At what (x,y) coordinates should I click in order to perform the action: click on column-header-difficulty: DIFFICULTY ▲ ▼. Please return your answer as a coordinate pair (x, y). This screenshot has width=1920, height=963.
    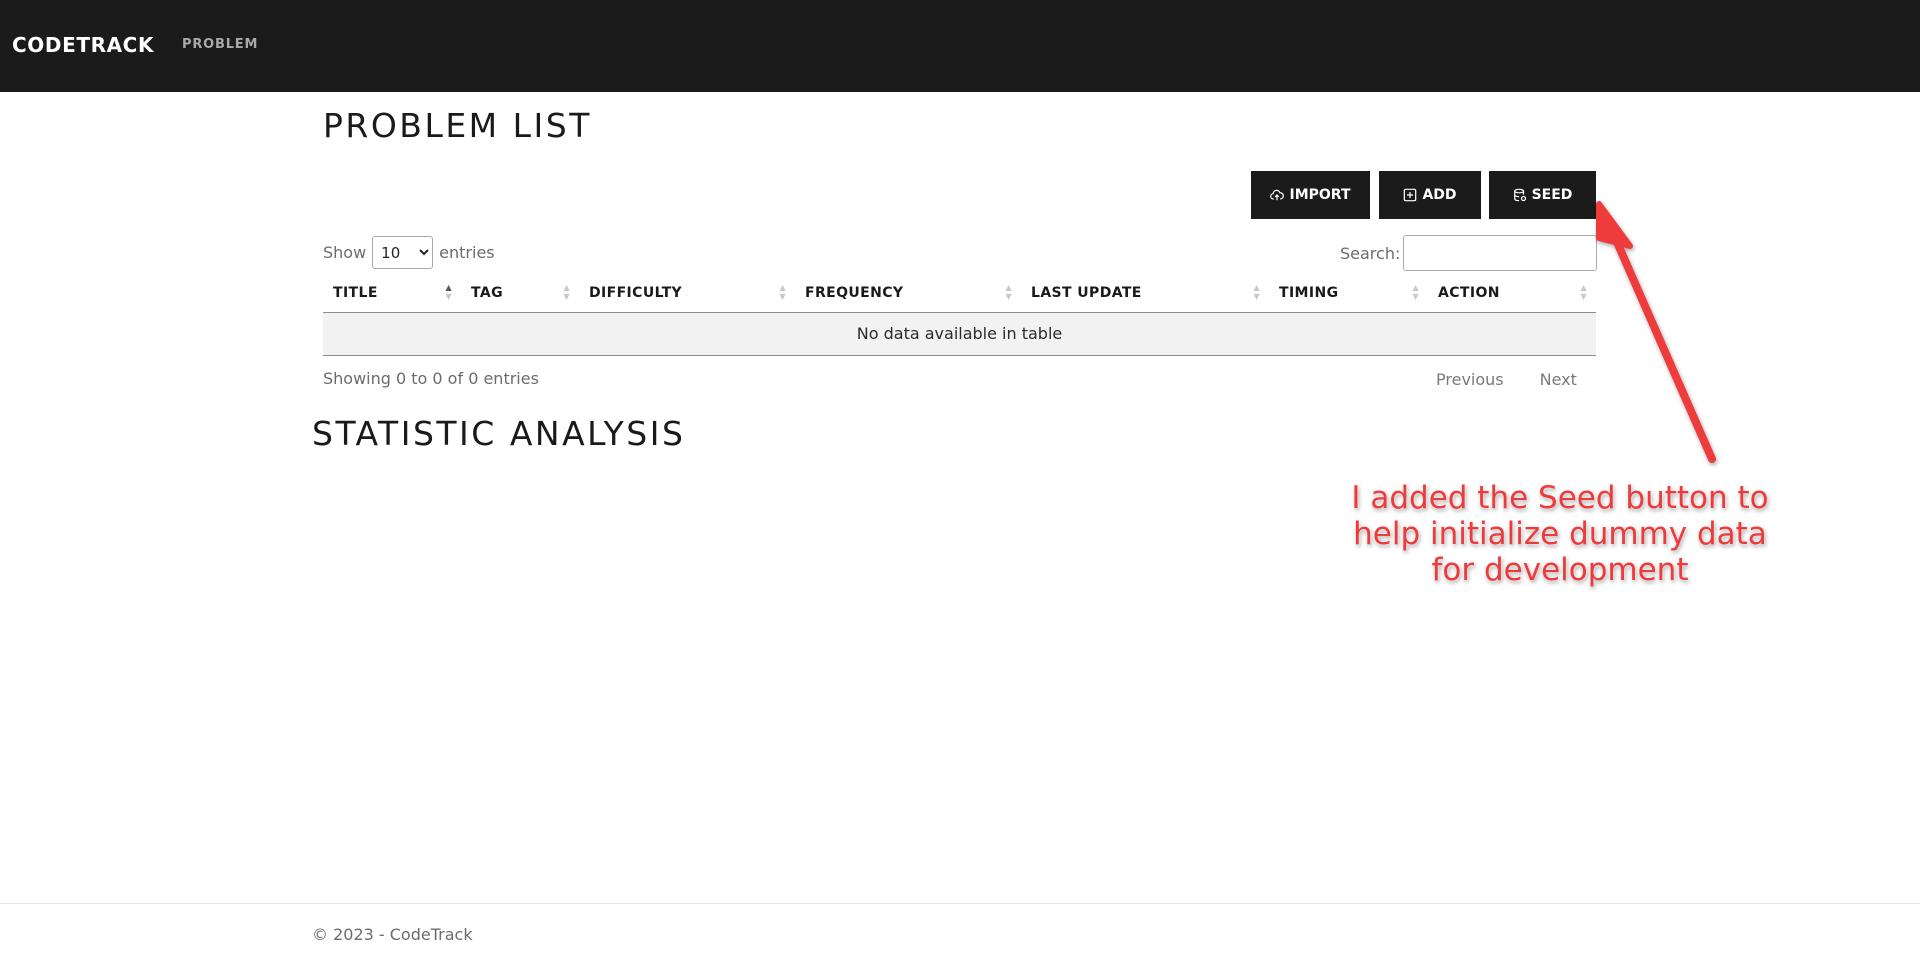
    Looking at the image, I should click on (687, 294).